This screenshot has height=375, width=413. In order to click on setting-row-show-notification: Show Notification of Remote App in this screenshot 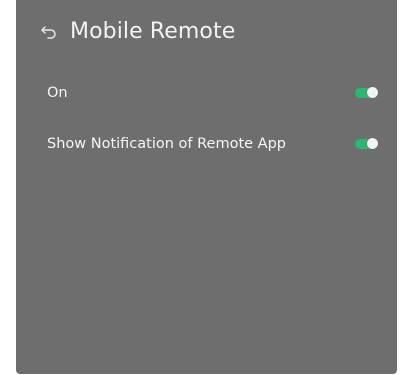, I will do `click(206, 144)`.